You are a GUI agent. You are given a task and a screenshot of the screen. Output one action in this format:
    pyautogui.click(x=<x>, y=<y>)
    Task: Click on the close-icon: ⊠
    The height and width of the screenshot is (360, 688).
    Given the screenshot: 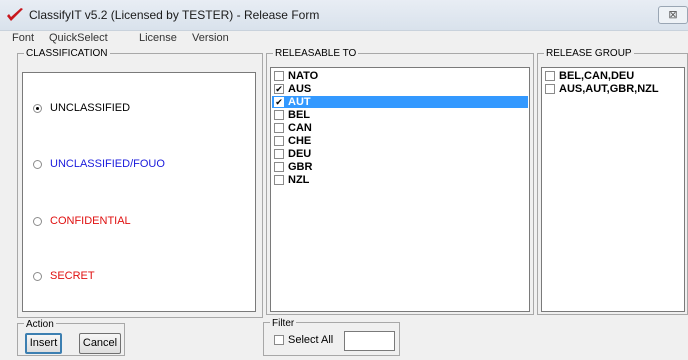 What is the action you would take?
    pyautogui.click(x=673, y=15)
    